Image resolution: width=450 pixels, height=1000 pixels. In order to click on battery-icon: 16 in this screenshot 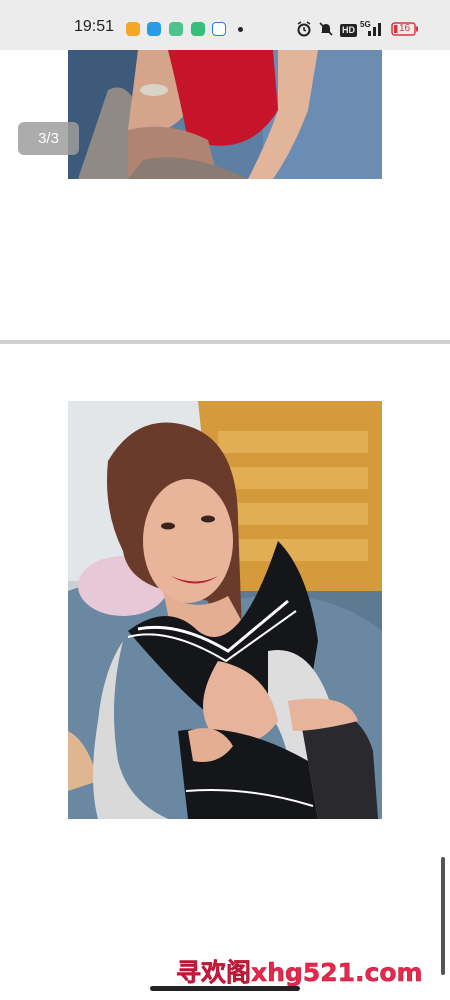, I will do `click(405, 29)`.